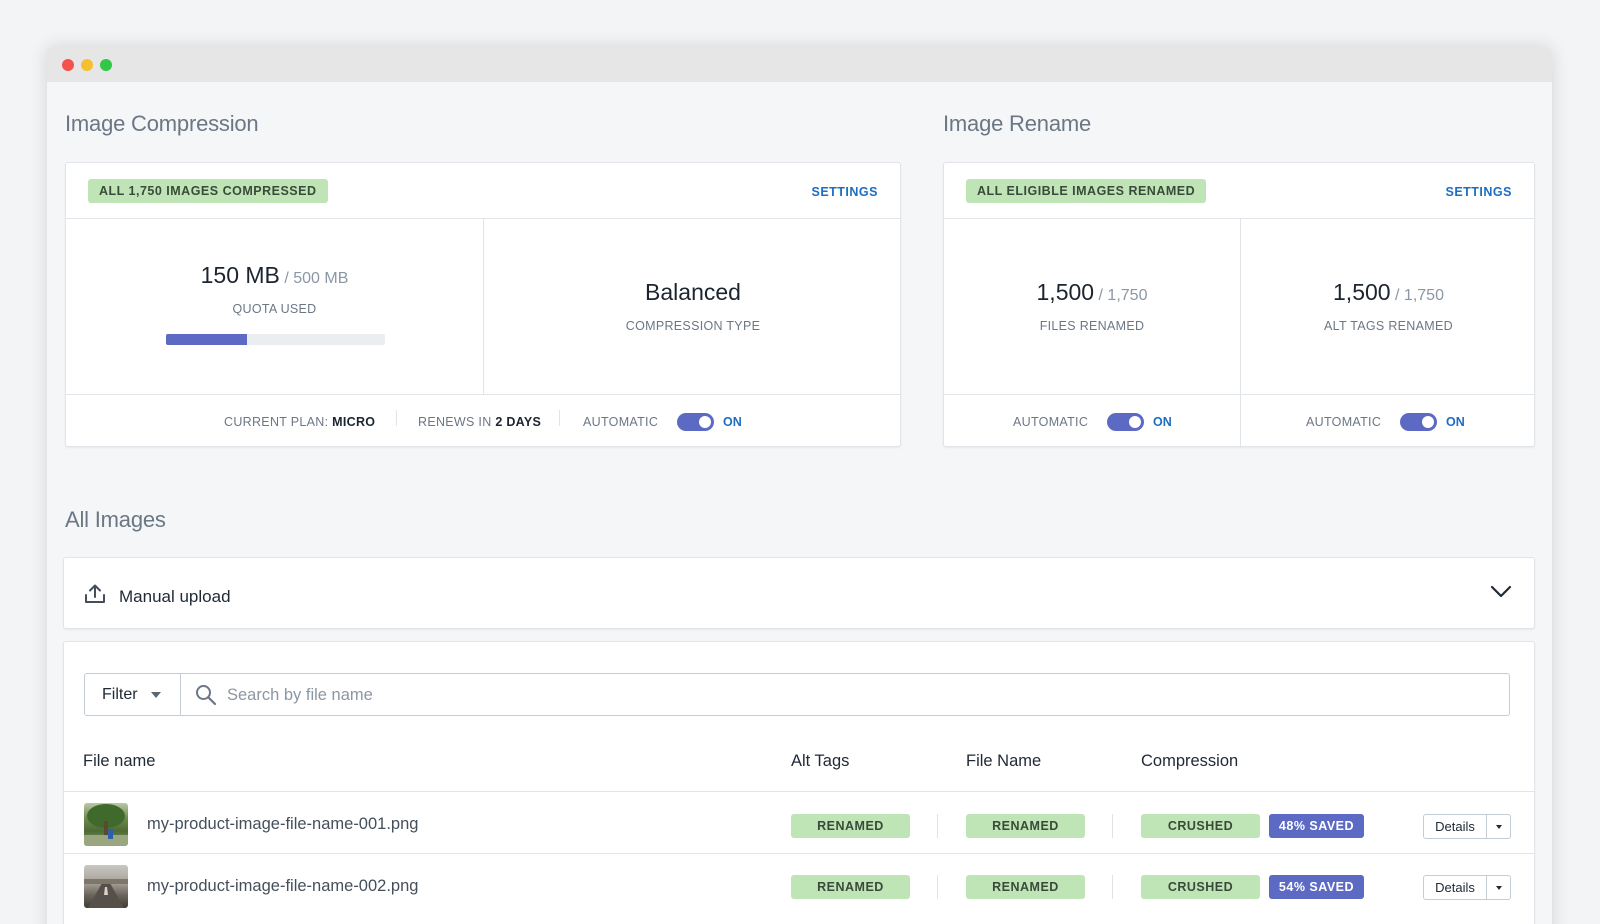  What do you see at coordinates (106, 65) in the screenshot?
I see `maximize-window-button` at bounding box center [106, 65].